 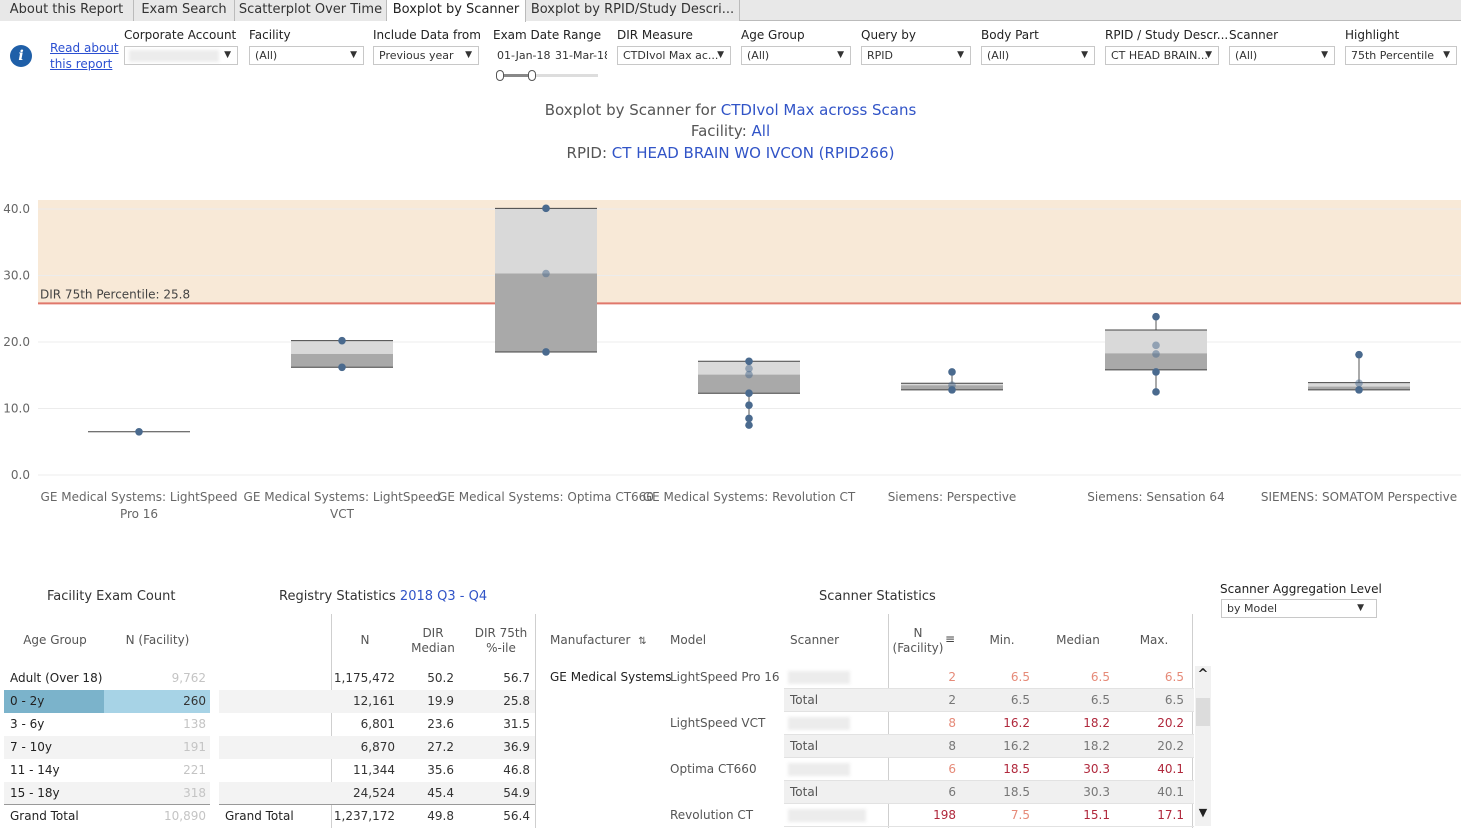 What do you see at coordinates (819, 769) in the screenshot?
I see `redacted-scanner-id` at bounding box center [819, 769].